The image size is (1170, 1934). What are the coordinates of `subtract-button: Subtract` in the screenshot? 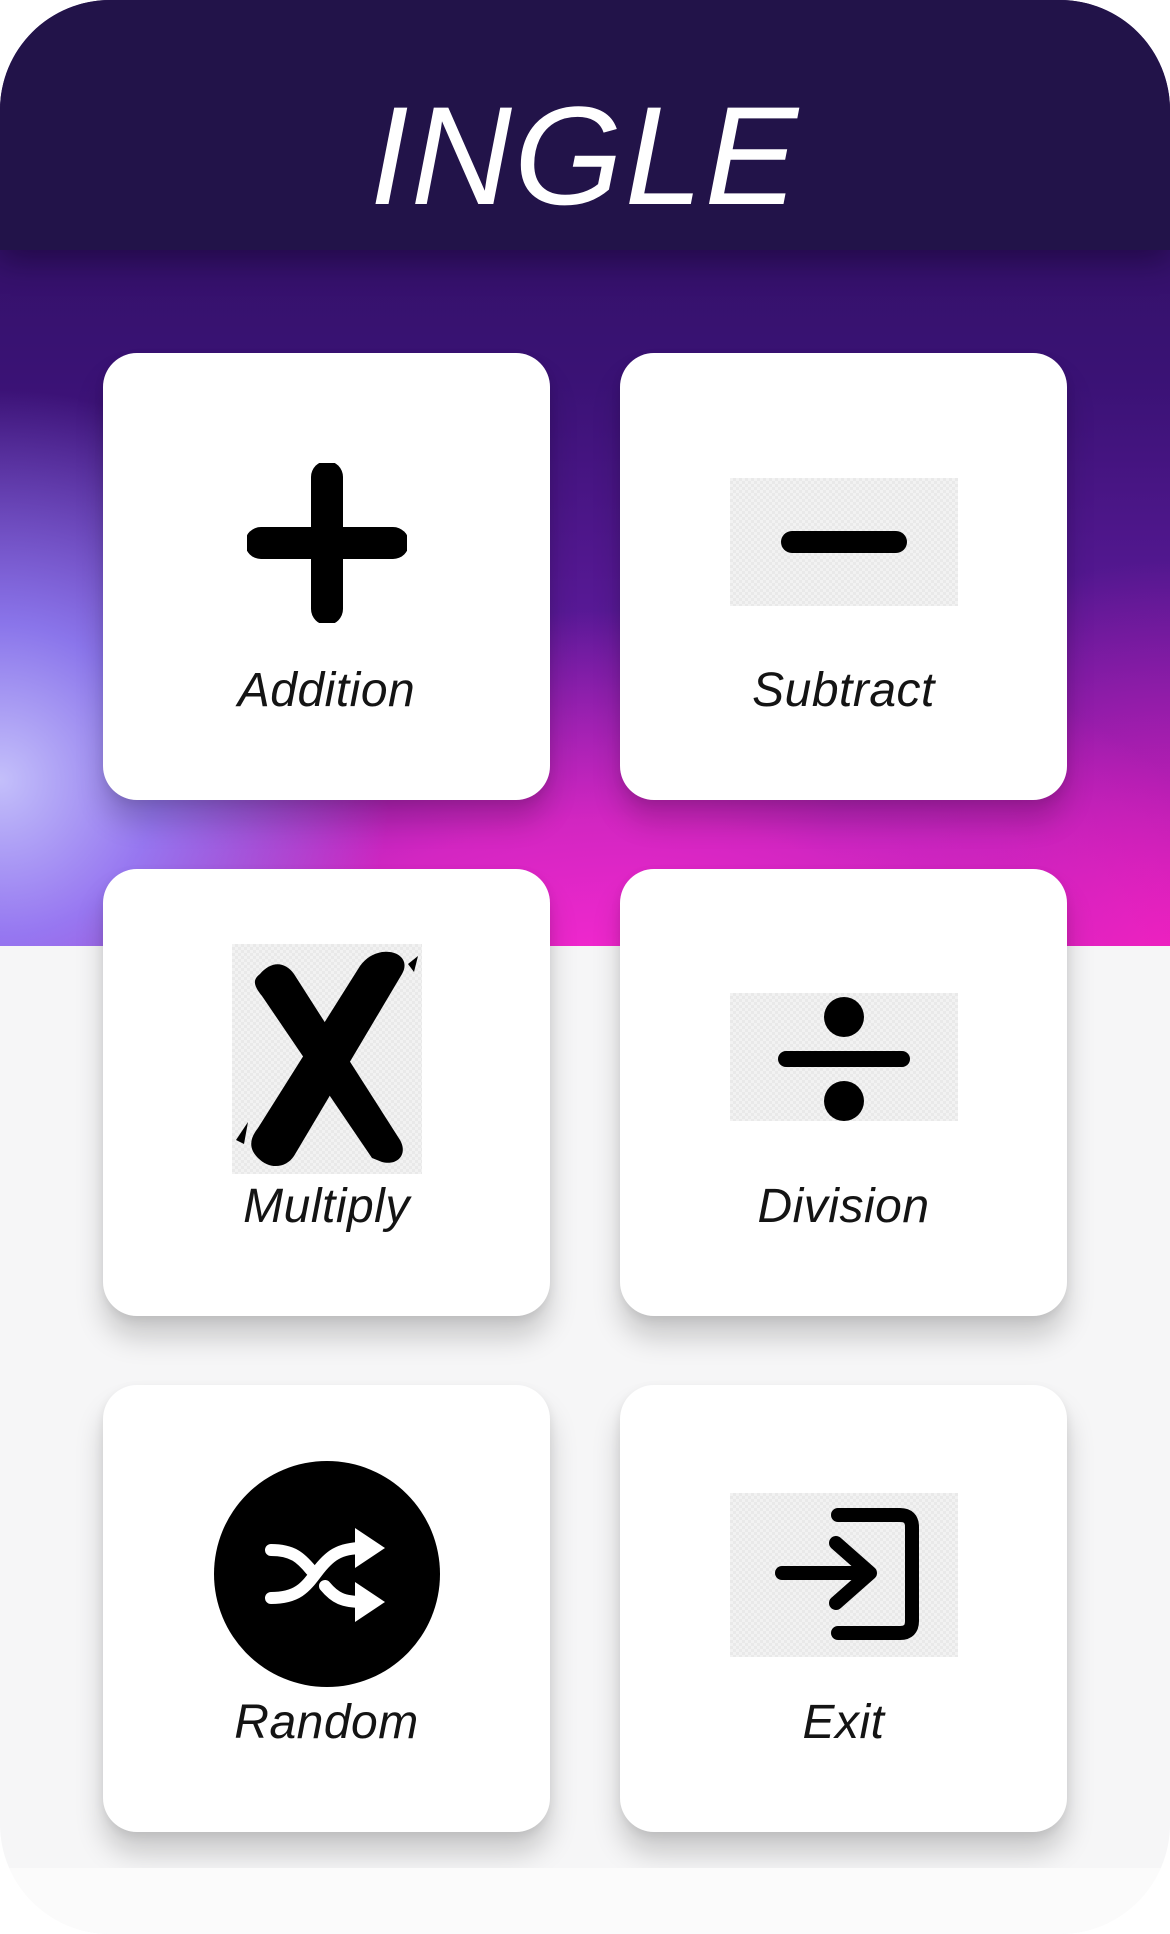 It's located at (843, 576).